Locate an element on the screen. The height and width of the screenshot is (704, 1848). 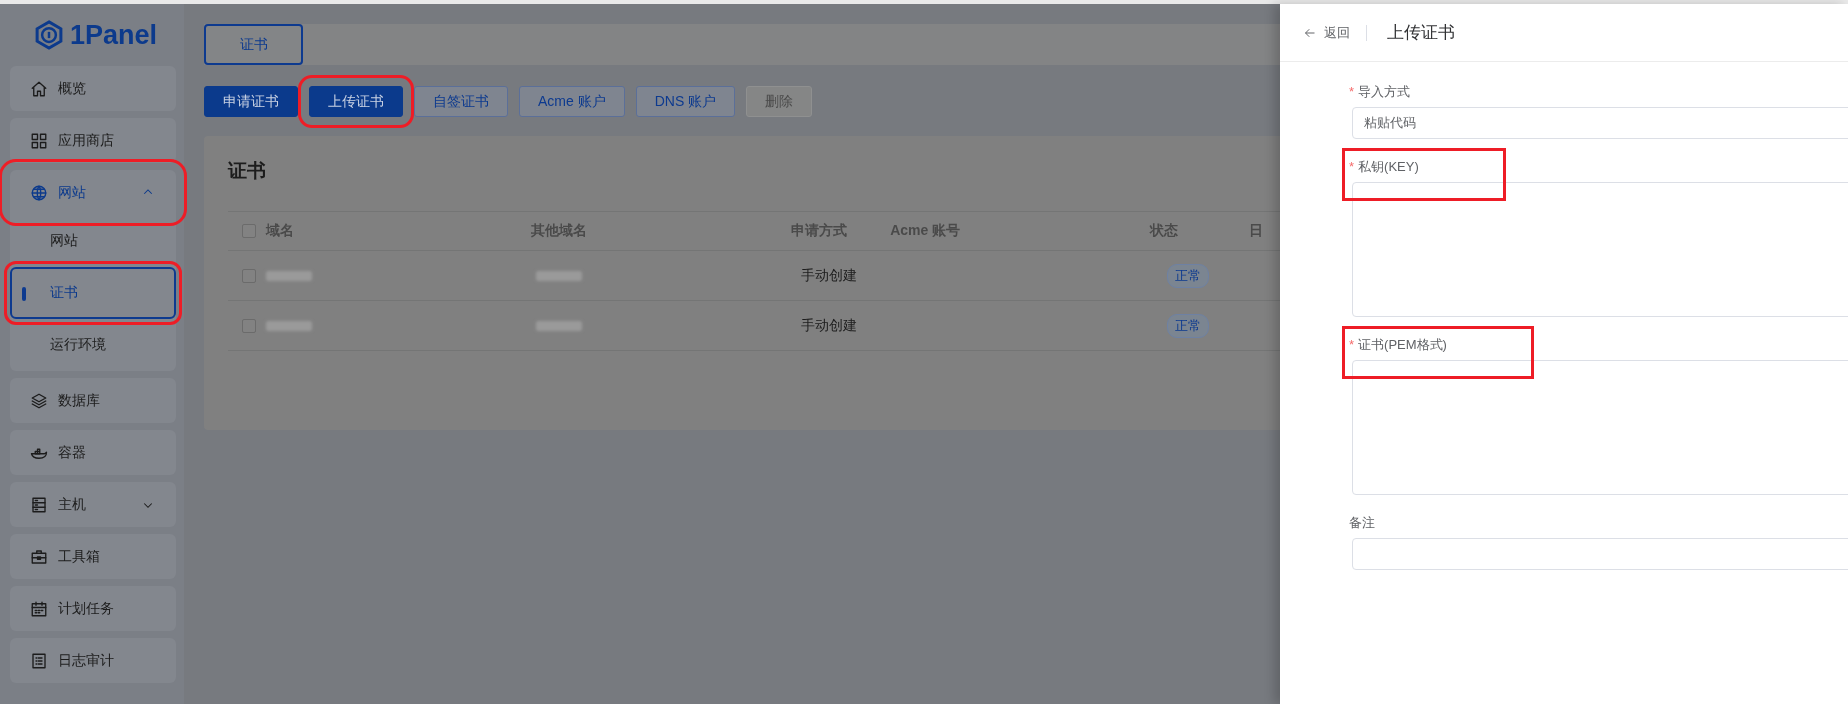
home-icon is located at coordinates (39, 88).